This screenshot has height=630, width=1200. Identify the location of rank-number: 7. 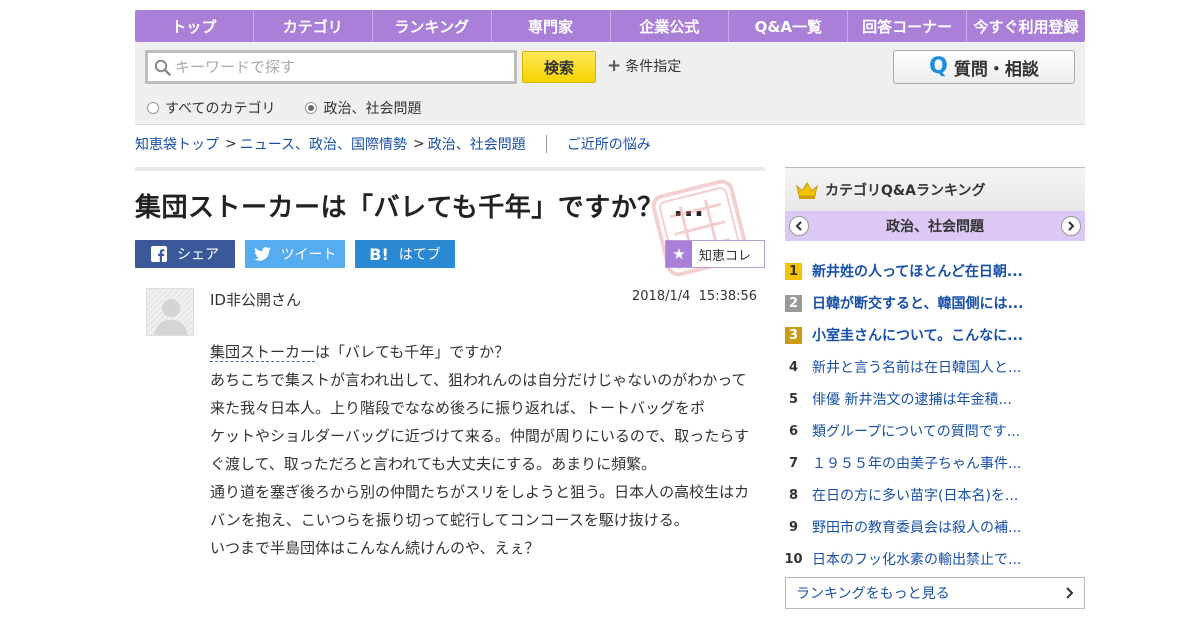
(793, 463).